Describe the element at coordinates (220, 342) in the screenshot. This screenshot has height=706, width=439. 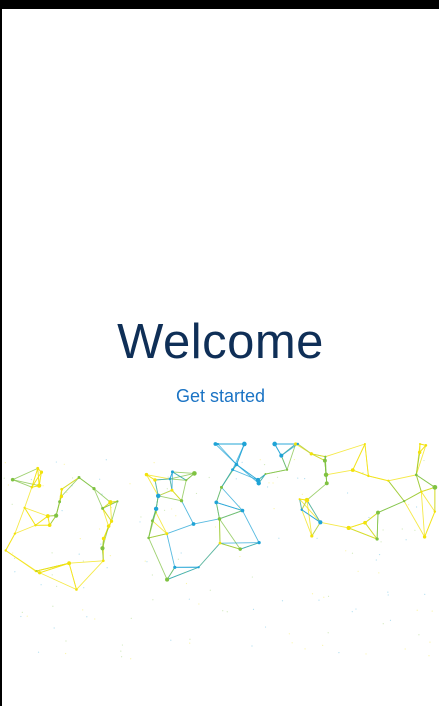
I see `welcome-title: Welcome` at that location.